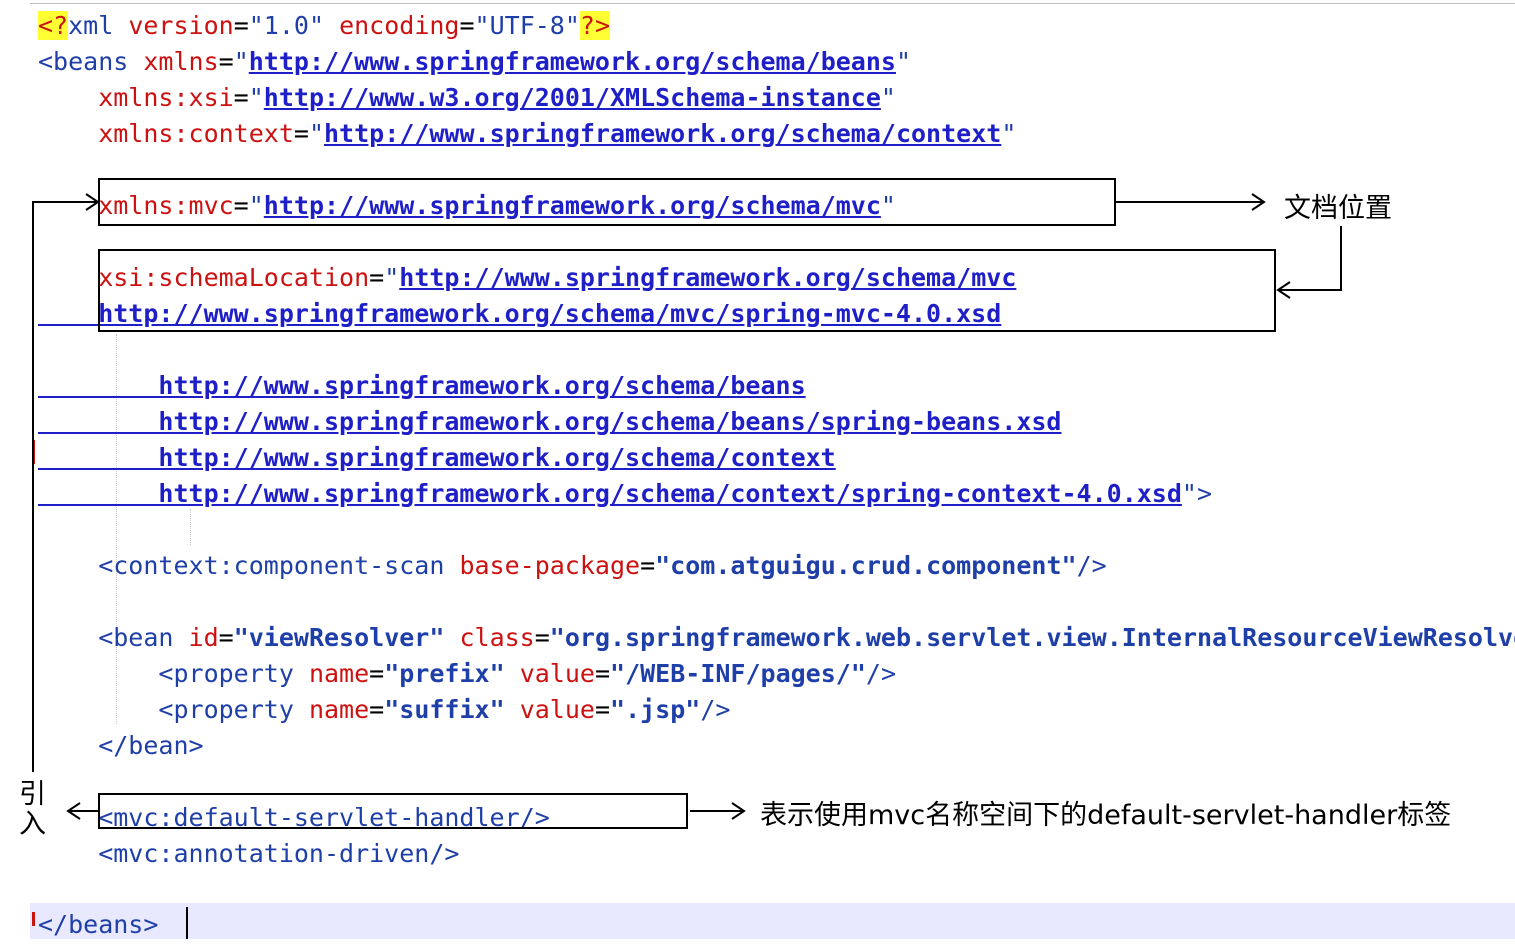 This screenshot has height=948, width=1515. I want to click on code-token-tag: <mvc:annotation-driven/>, so click(249, 853).